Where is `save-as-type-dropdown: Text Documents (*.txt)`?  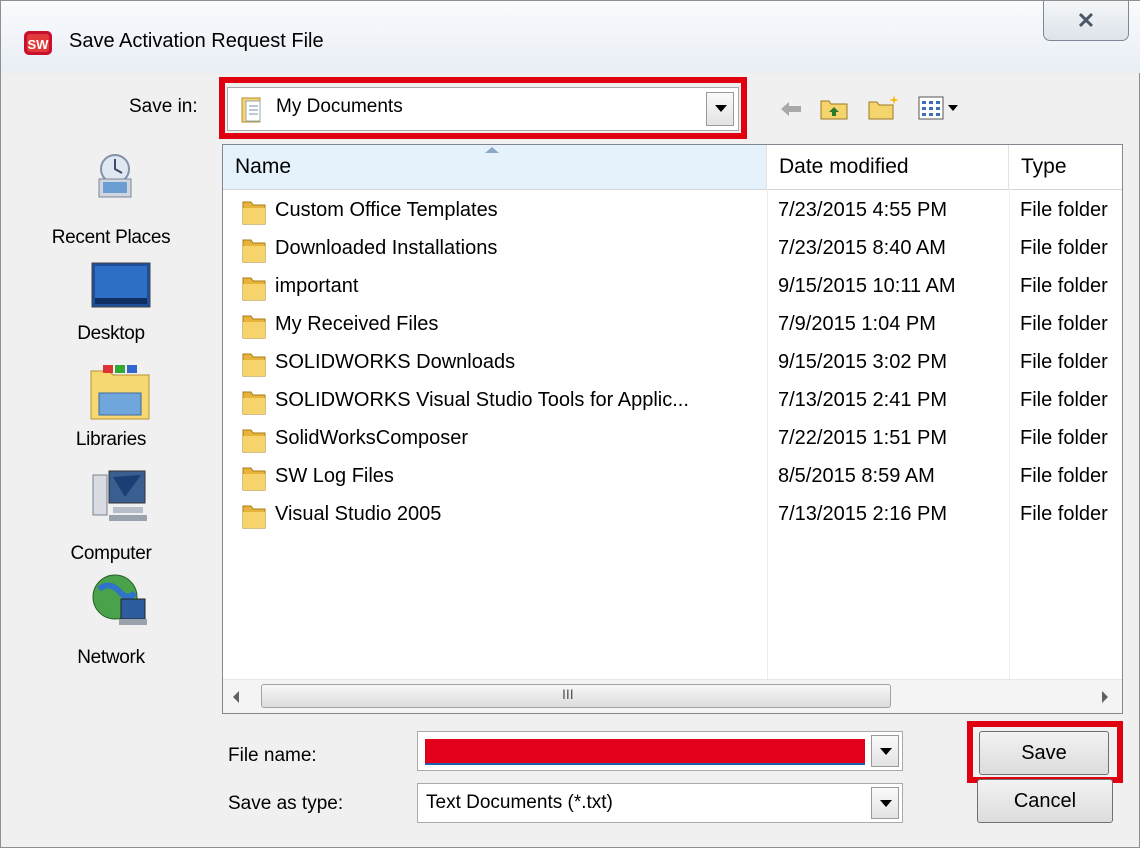 save-as-type-dropdown: Text Documents (*.txt) is located at coordinates (660, 803).